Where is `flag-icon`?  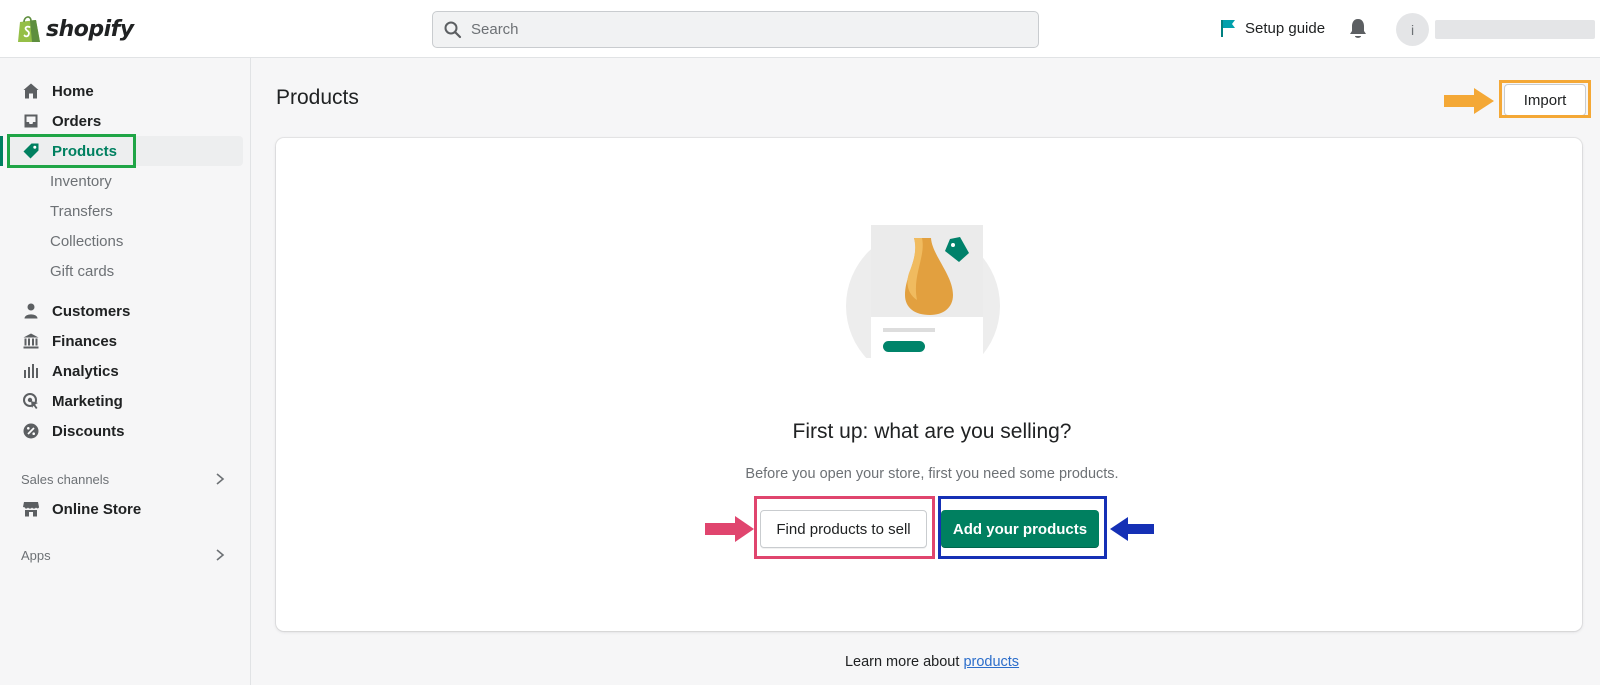 flag-icon is located at coordinates (1228, 28).